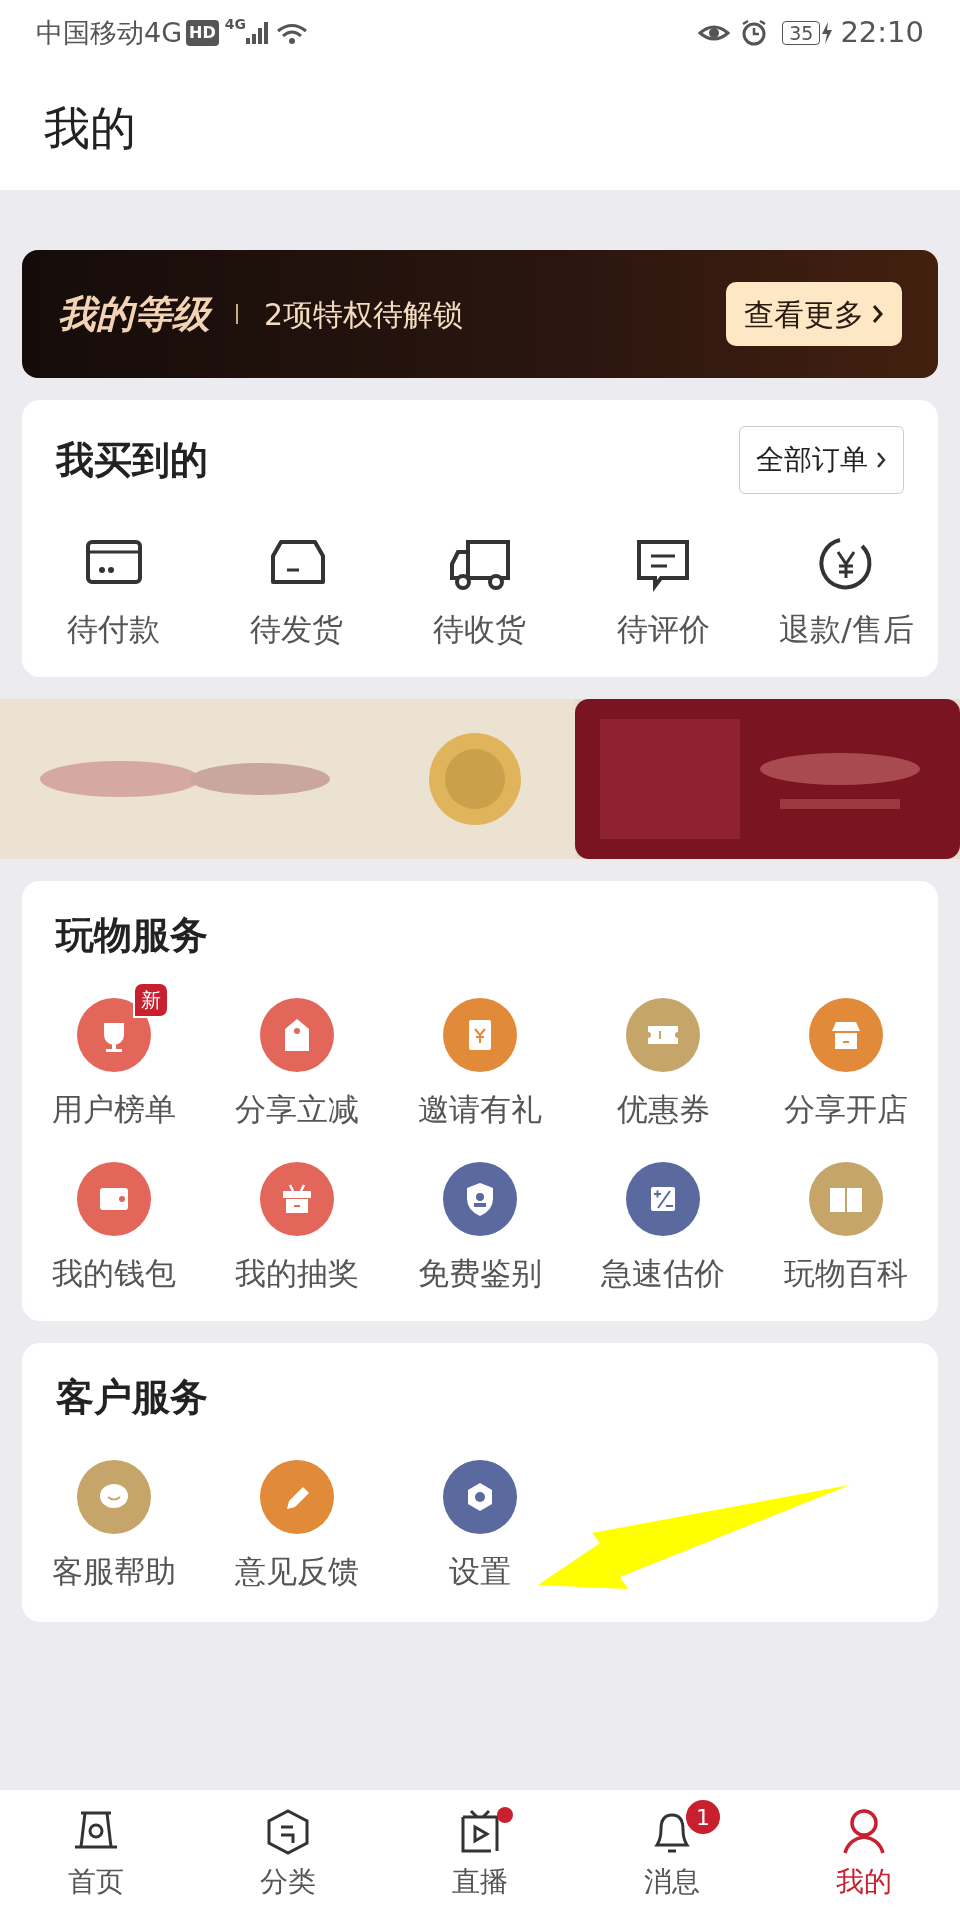  Describe the element at coordinates (132, 1397) in the screenshot. I see `section-title: 客户服务` at that location.